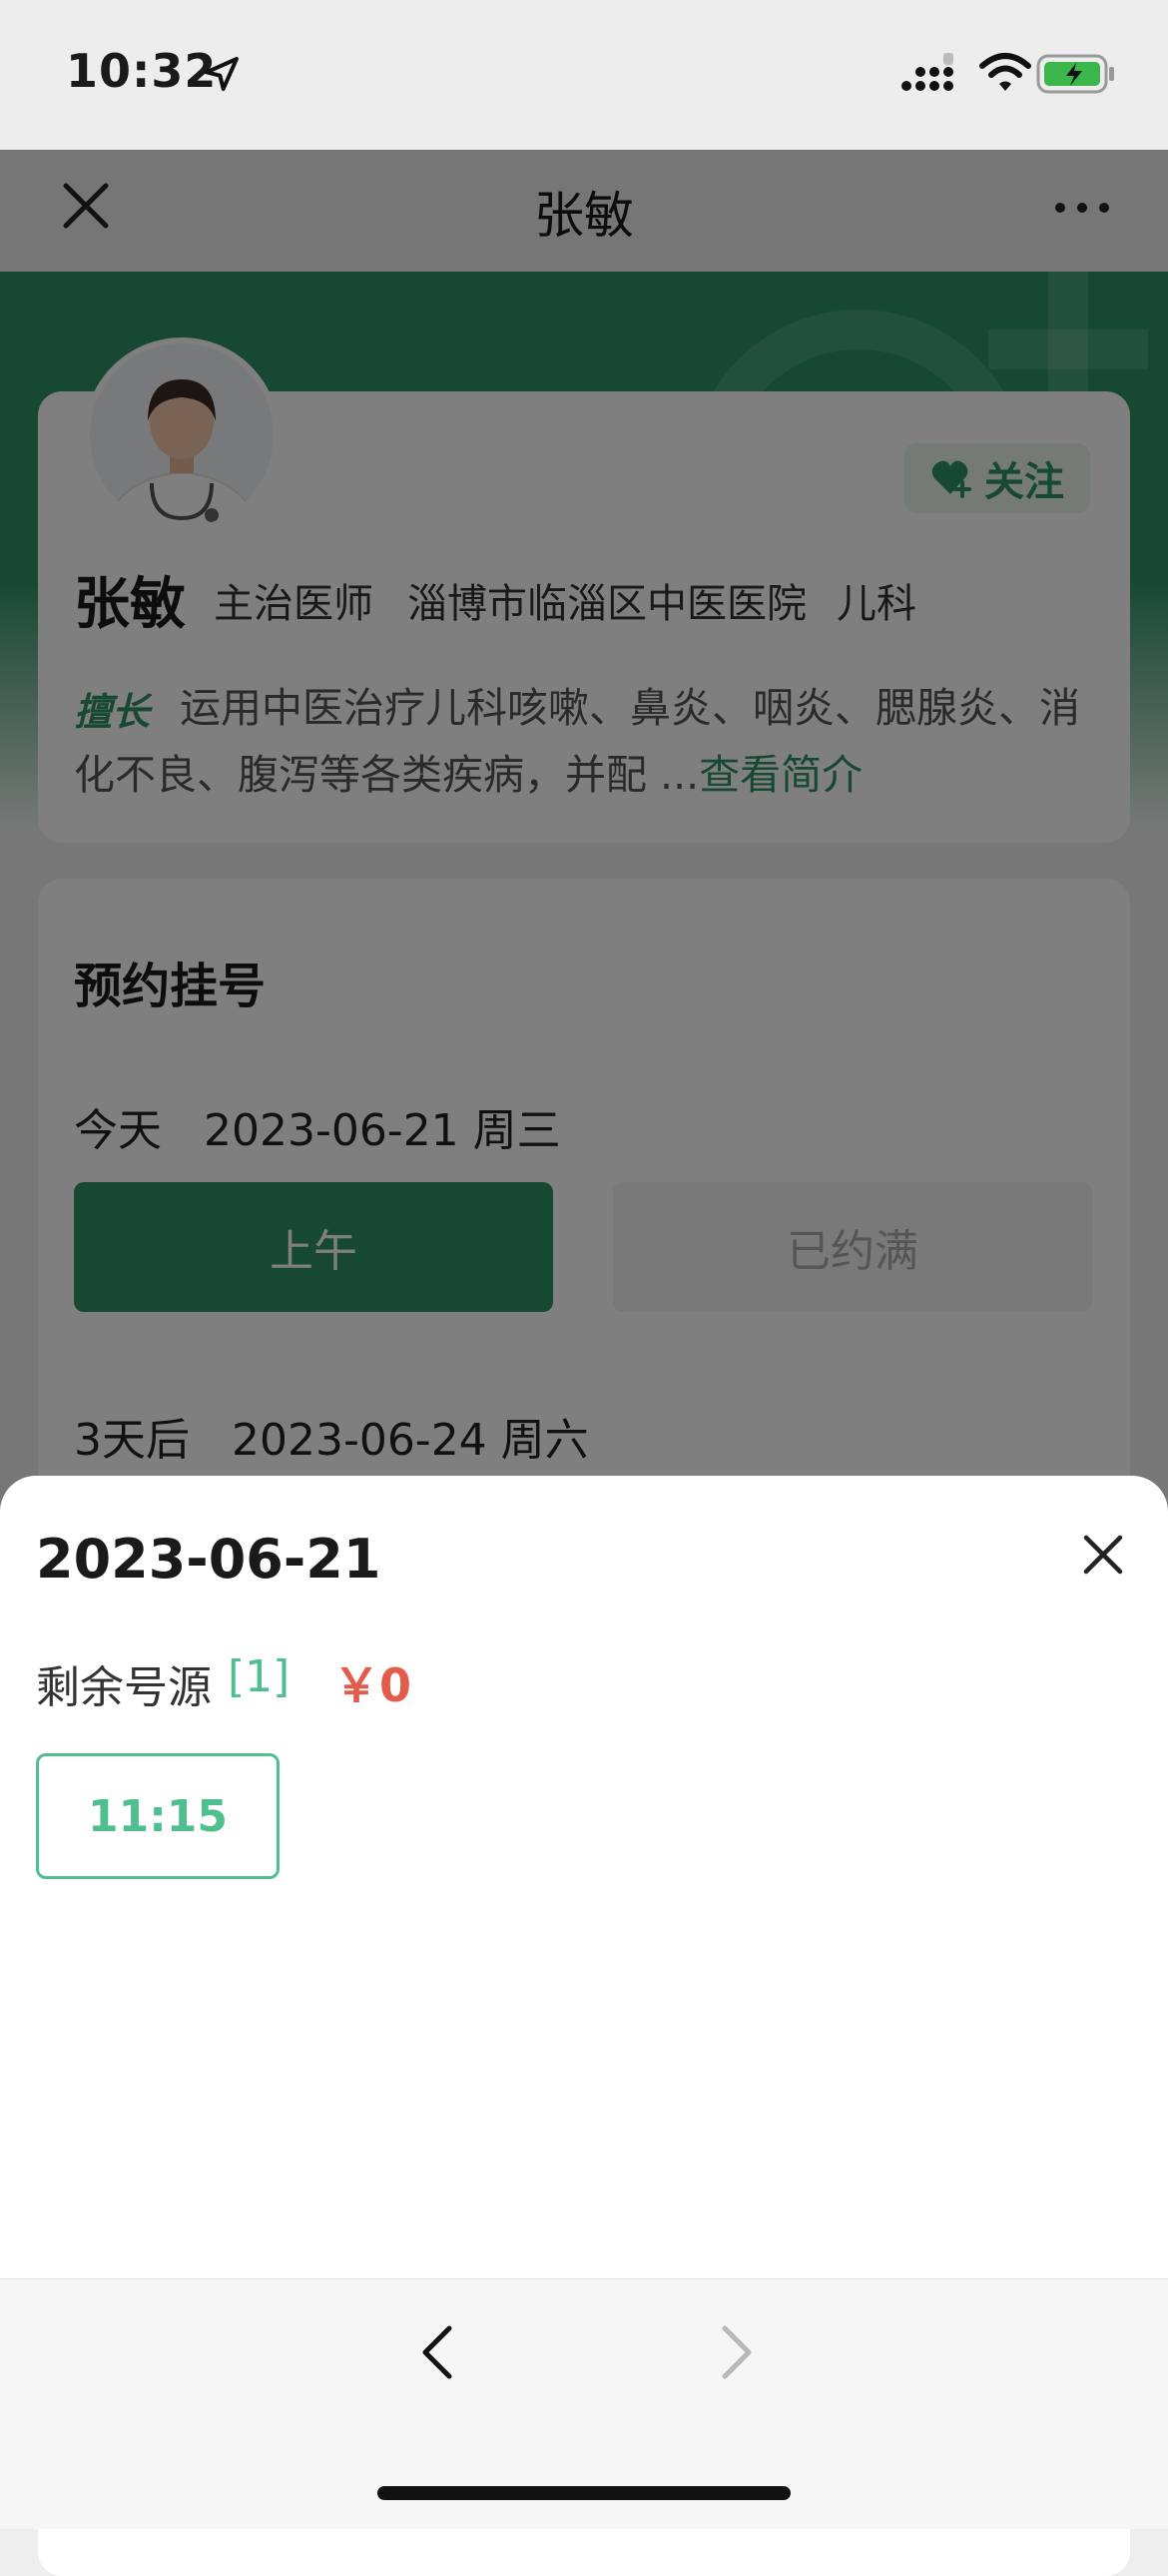 The height and width of the screenshot is (2576, 1168). Describe the element at coordinates (1103, 1555) in the screenshot. I see `close-icon` at that location.